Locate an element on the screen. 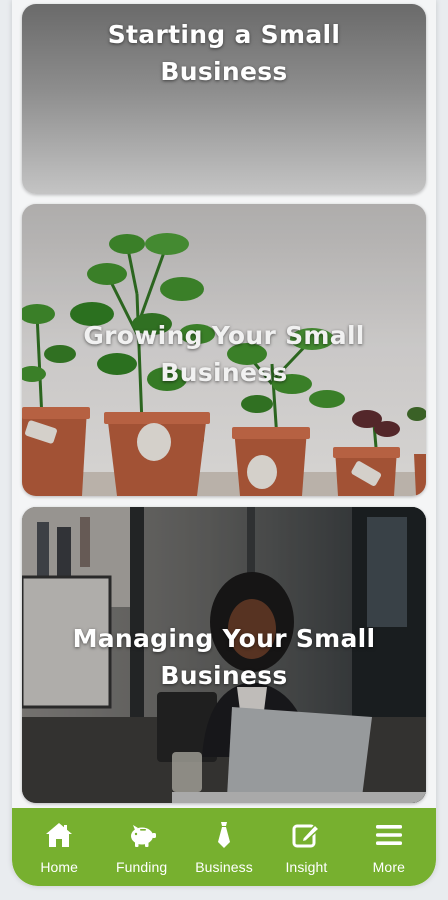  tab-home: Home is located at coordinates (59, 847).